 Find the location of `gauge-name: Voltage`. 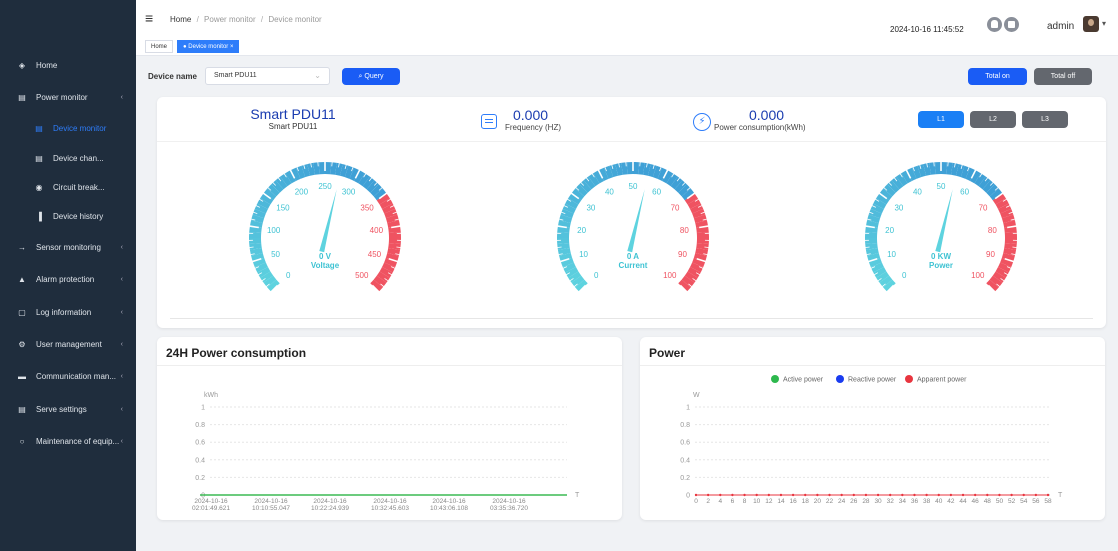

gauge-name: Voltage is located at coordinates (325, 265).